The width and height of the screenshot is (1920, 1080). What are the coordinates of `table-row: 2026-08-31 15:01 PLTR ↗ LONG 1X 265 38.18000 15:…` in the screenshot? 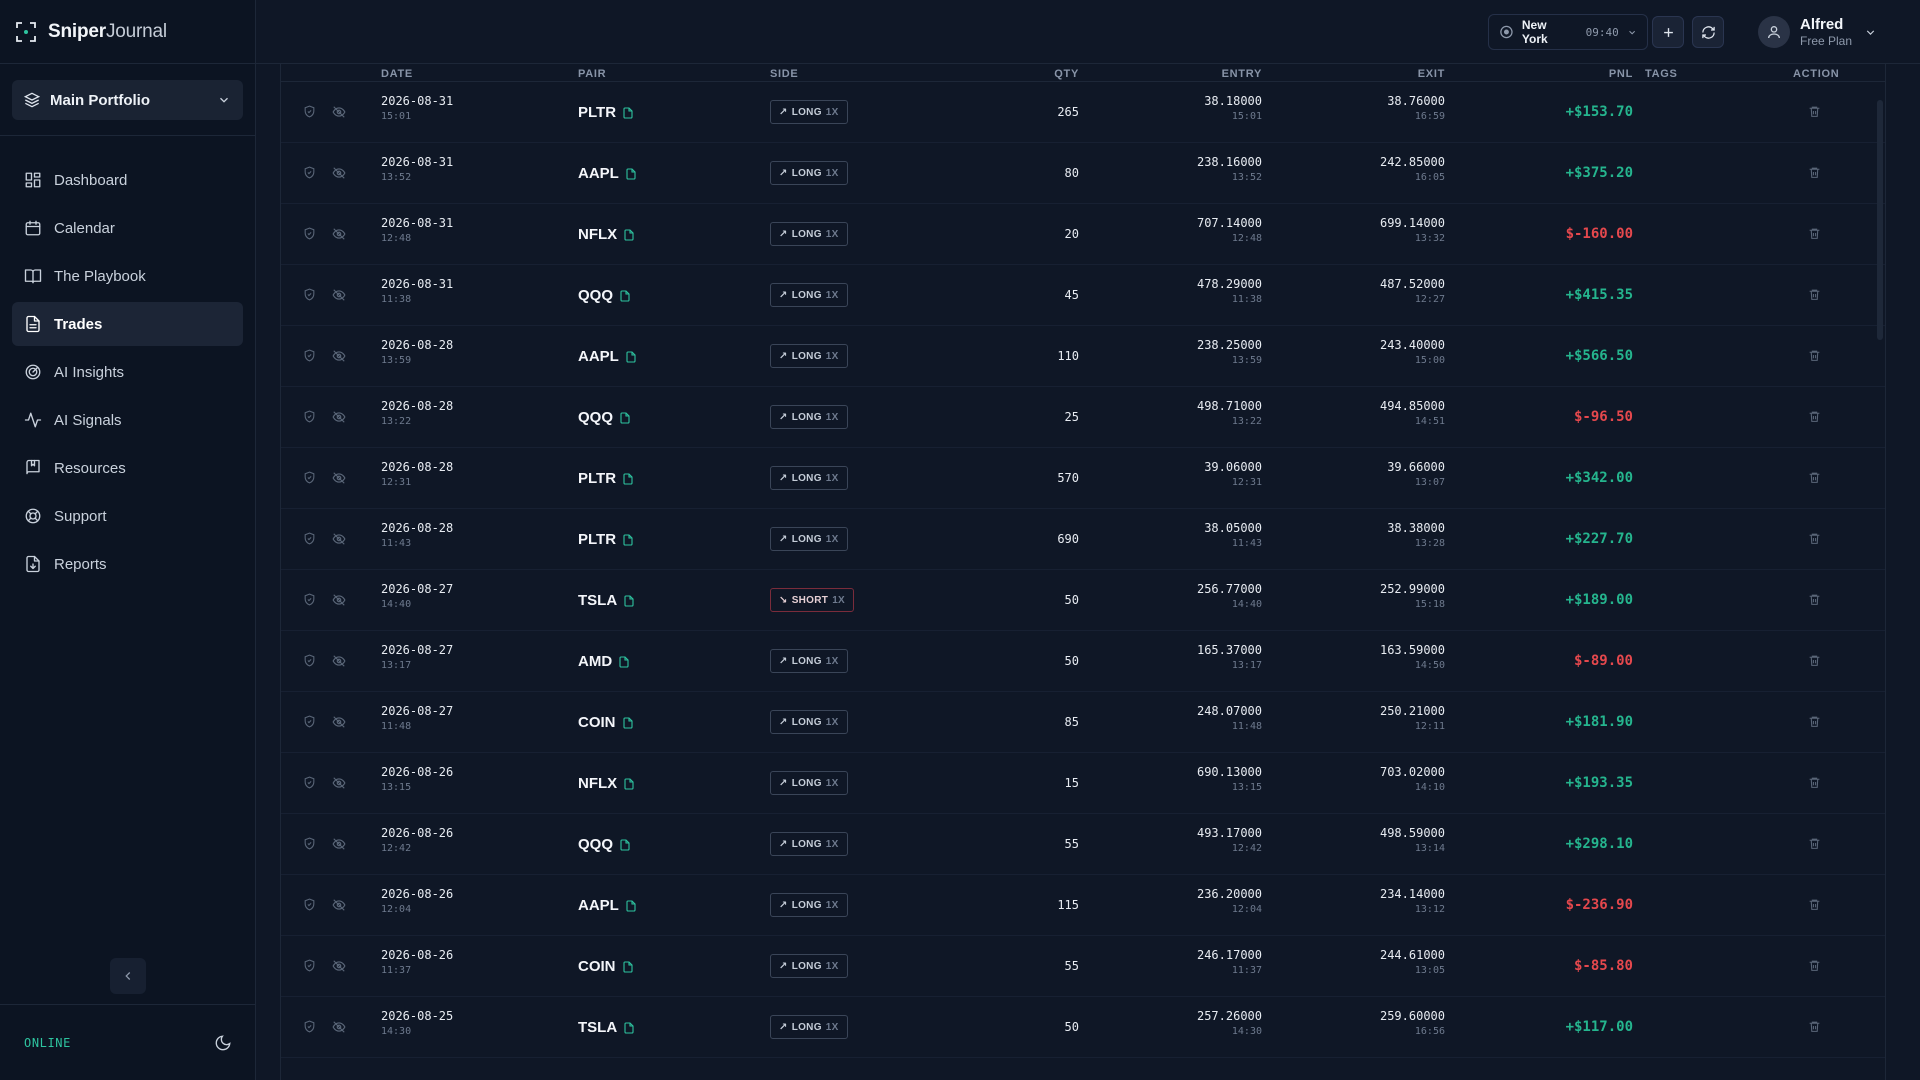 It's located at (1083, 112).